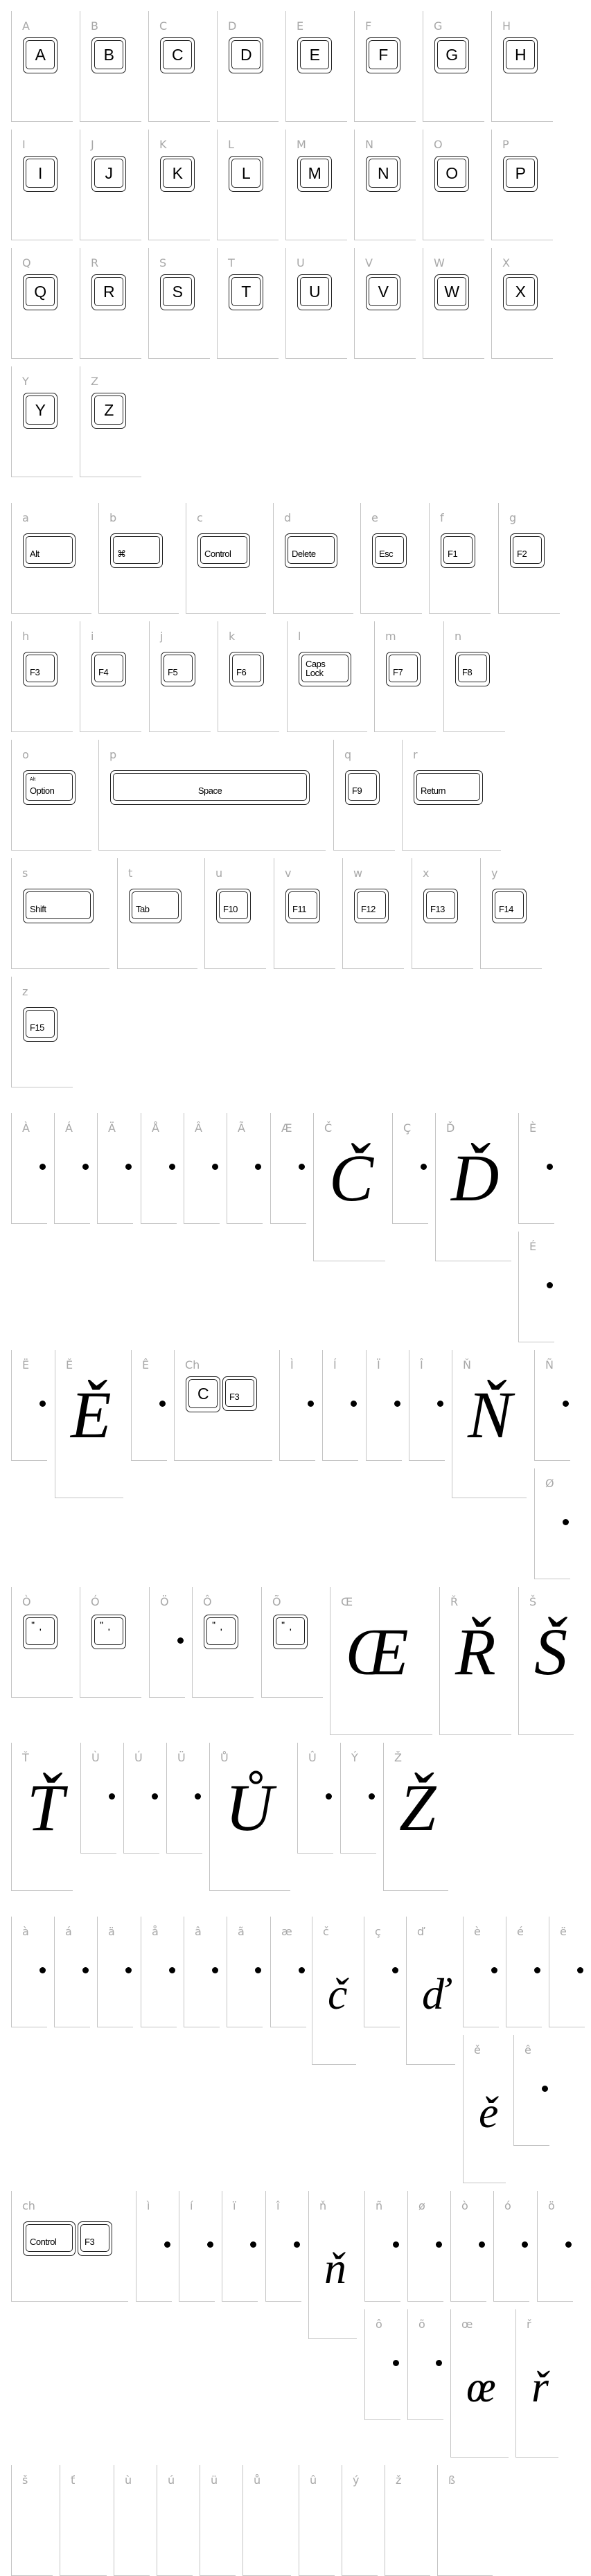  I want to click on m-key-glyph: M, so click(314, 174).